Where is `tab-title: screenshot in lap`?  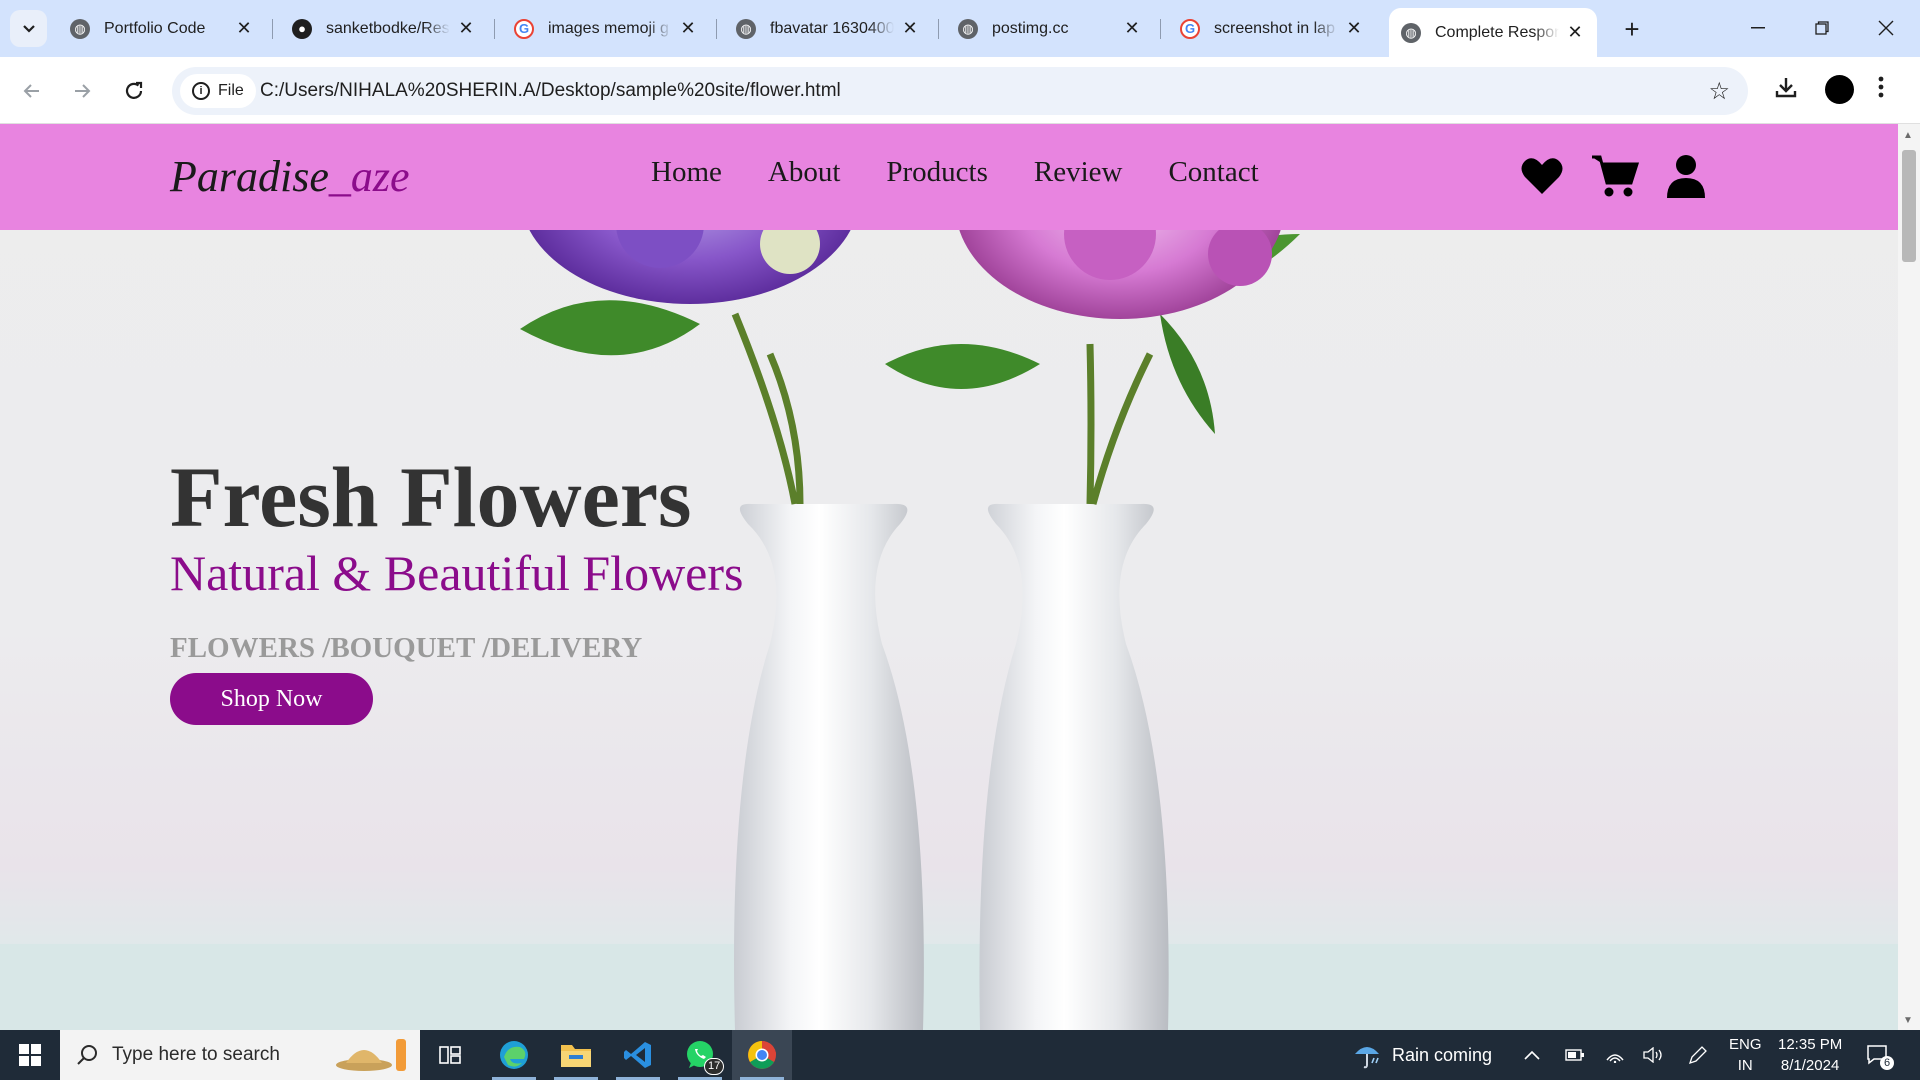 tab-title: screenshot in lap is located at coordinates (1274, 28).